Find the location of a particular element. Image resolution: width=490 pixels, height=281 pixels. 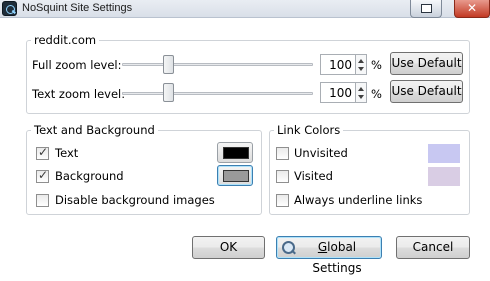

full-zoom-slider-thumb is located at coordinates (168, 64).